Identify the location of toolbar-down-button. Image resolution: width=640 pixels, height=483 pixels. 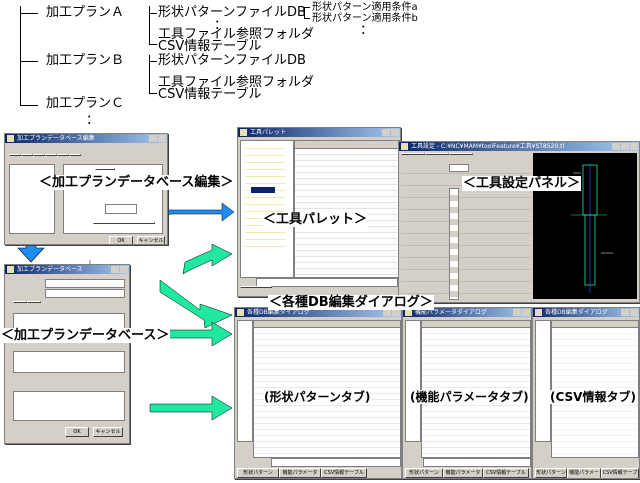
(75, 155).